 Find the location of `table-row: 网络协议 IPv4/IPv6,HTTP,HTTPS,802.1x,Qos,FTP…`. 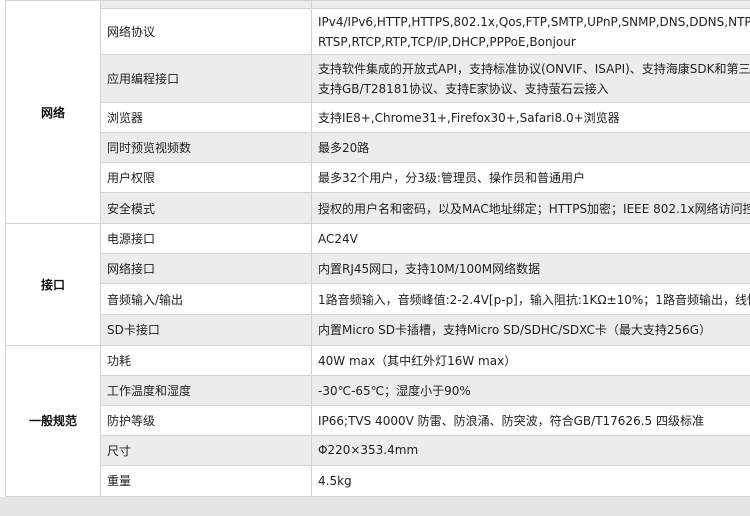

table-row: 网络协议 IPv4/IPv6,HTTP,HTTPS,802.1x,Qos,FTP… is located at coordinates (378, 32).